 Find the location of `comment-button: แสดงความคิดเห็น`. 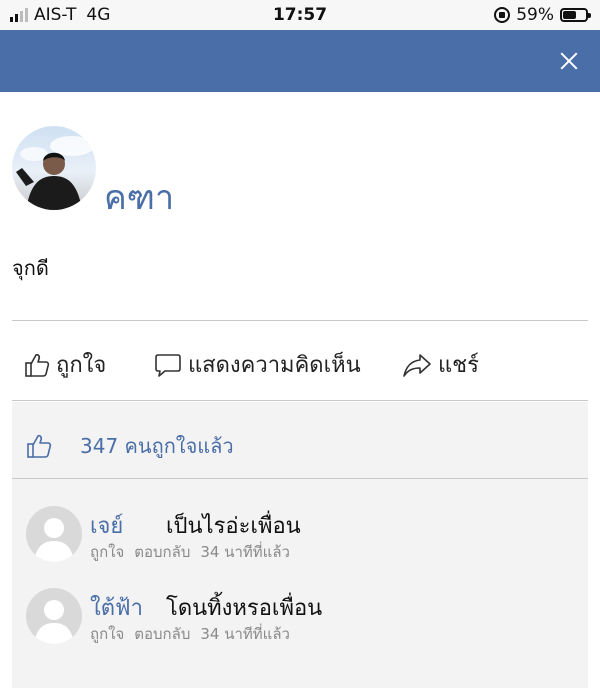

comment-button: แสดงความคิดเห็น is located at coordinates (257, 364).